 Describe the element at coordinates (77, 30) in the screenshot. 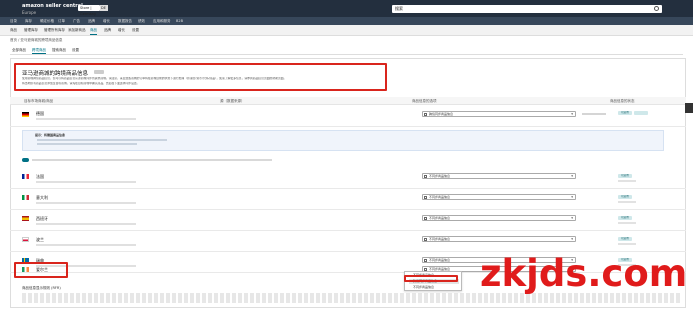

I see `menu-item: 添加新商品` at that location.